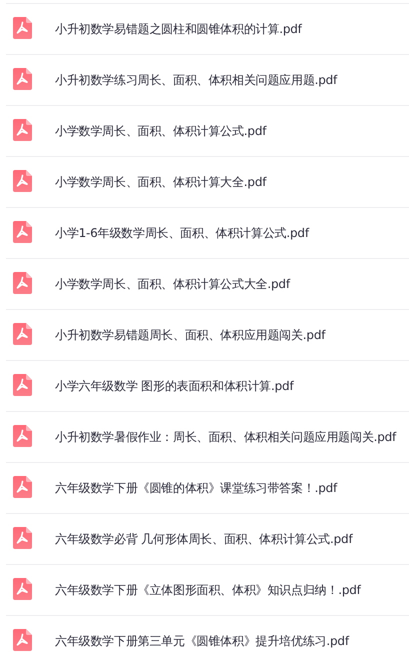  Describe the element at coordinates (172, 284) in the screenshot. I see `file-name: 小学数学周长、面积、体积计算公式大全.pdf` at that location.